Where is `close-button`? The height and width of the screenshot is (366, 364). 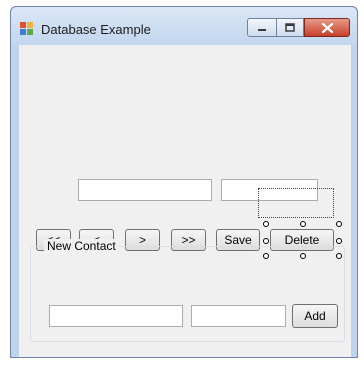
close-button is located at coordinates (327, 27).